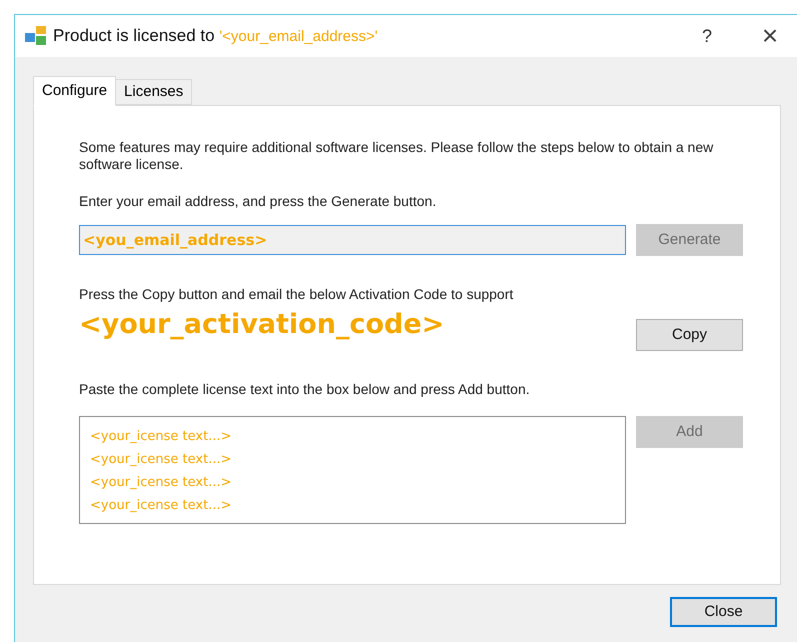  What do you see at coordinates (296, 294) in the screenshot?
I see `copy-instruction: Press the Copy button and email the below Activation Code to support` at bounding box center [296, 294].